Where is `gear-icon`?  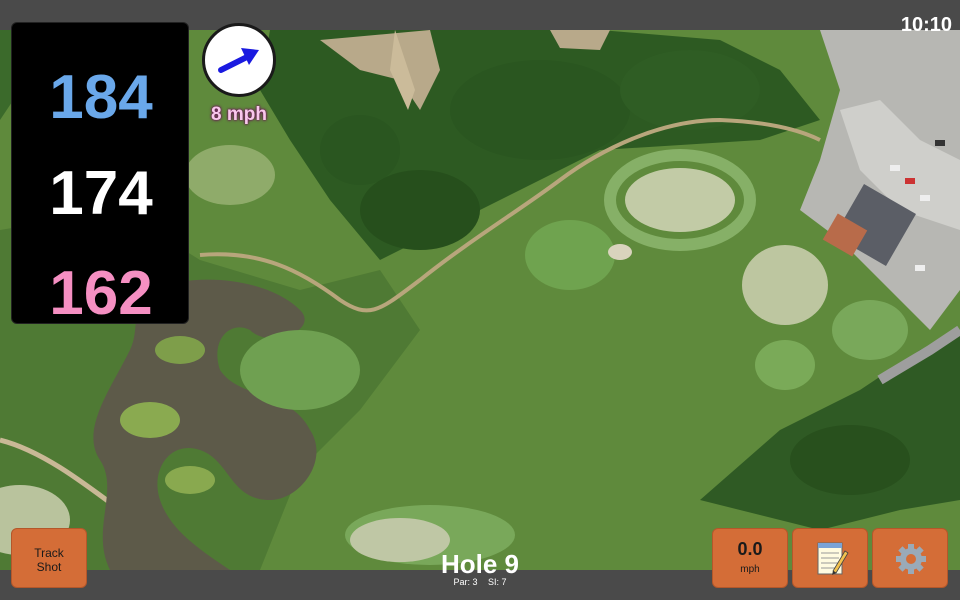
gear-icon is located at coordinates (911, 559).